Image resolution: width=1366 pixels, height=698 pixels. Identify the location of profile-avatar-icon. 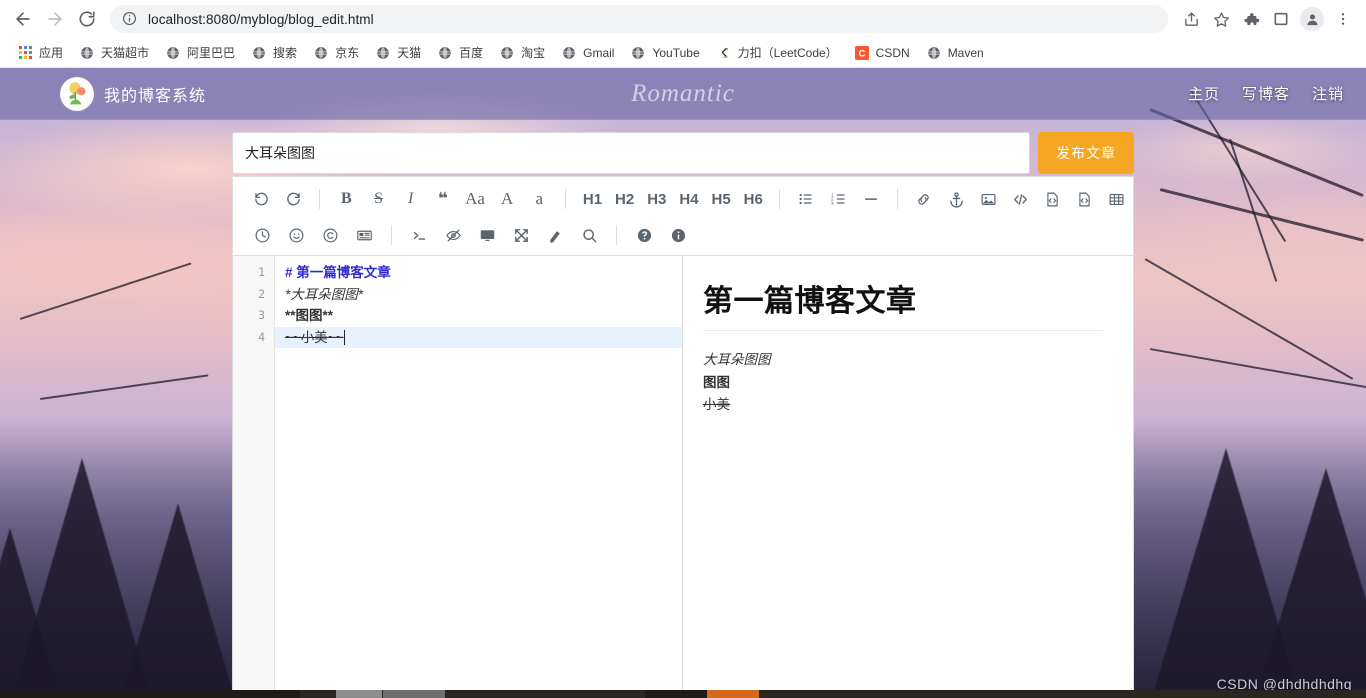
(1312, 19).